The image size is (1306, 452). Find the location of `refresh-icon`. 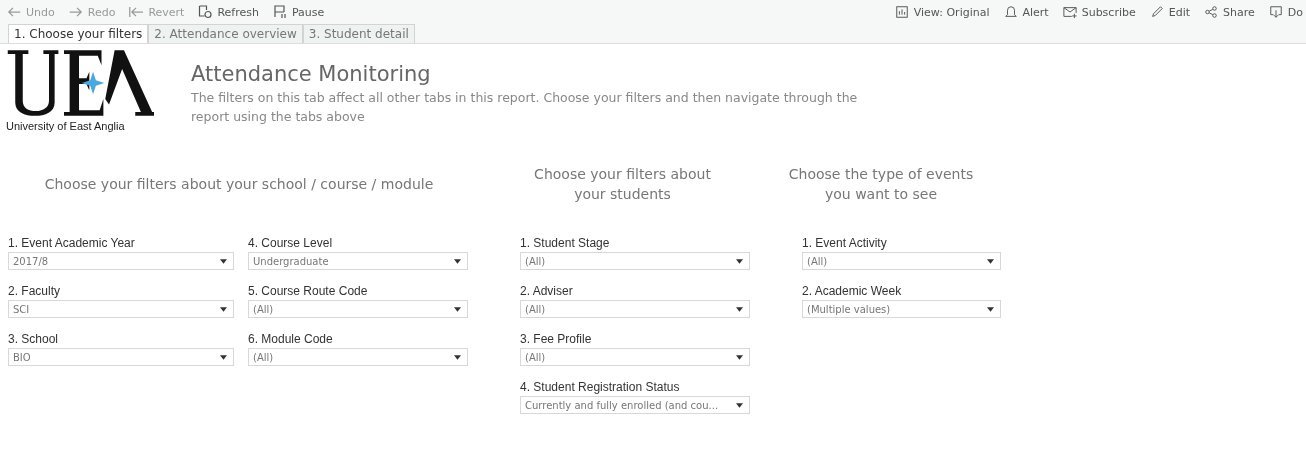

refresh-icon is located at coordinates (205, 12).